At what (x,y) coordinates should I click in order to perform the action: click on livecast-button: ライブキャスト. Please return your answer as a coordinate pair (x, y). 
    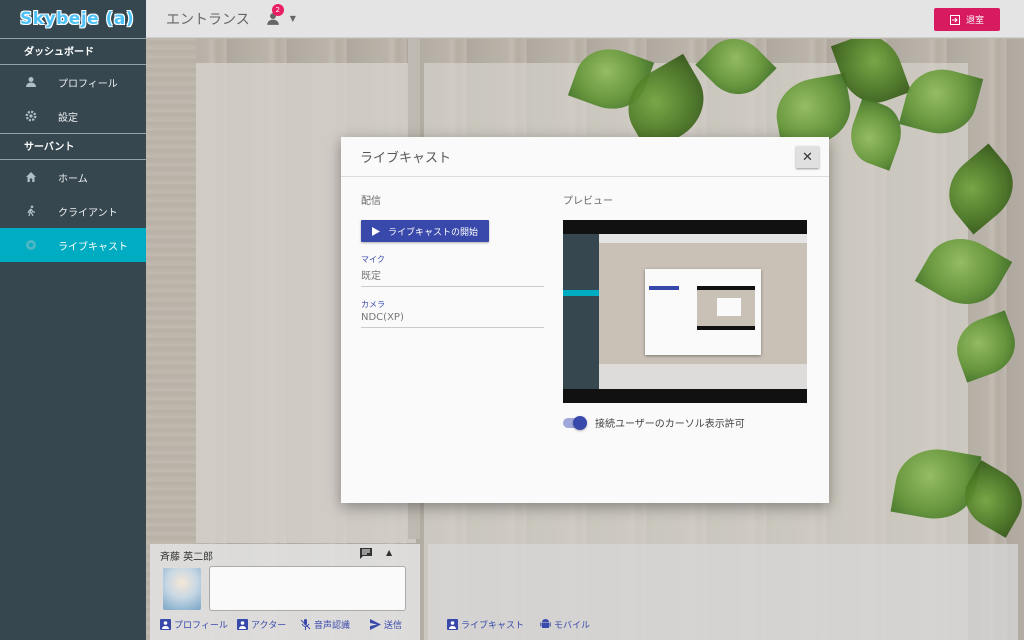
    Looking at the image, I should click on (485, 624).